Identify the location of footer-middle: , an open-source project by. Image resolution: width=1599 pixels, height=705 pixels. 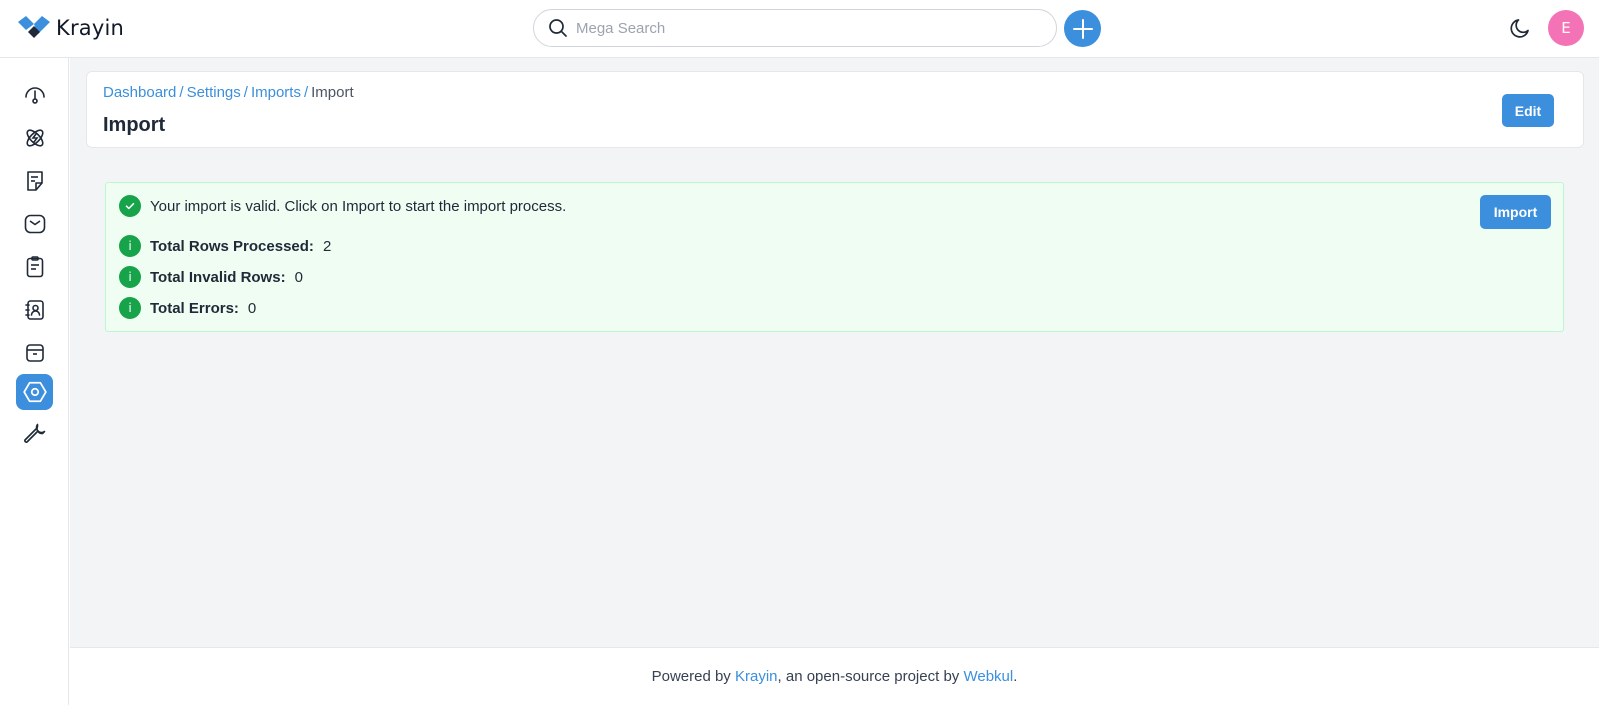
(868, 676).